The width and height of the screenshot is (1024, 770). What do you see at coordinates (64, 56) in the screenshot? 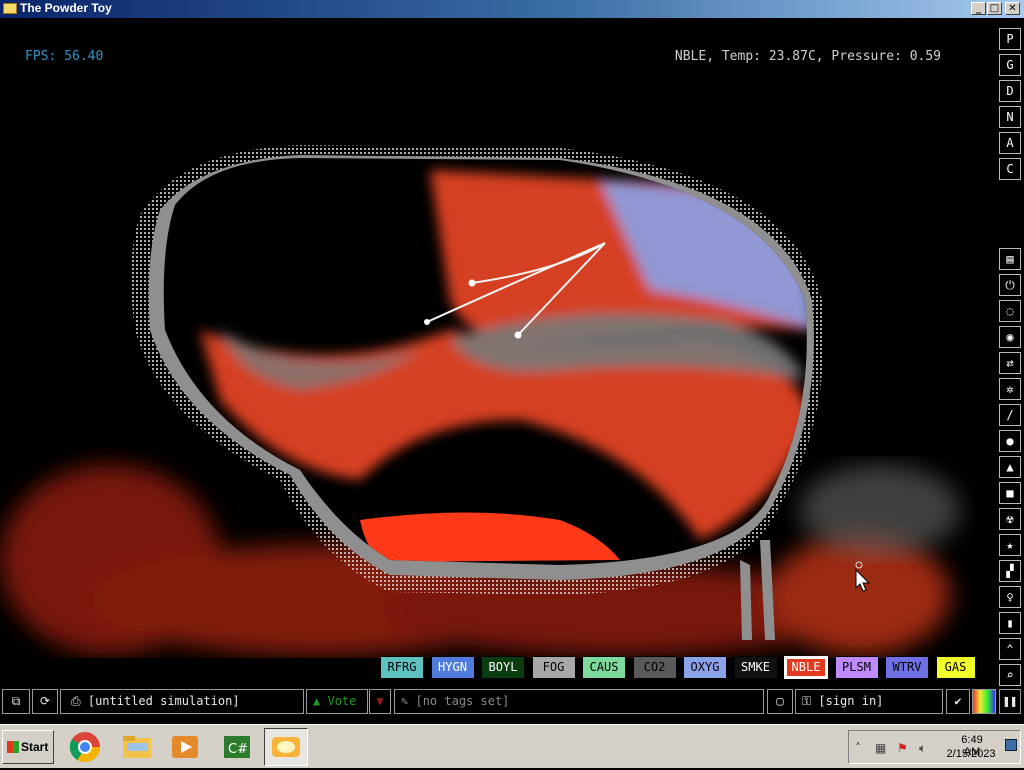
I see `fps-counter: FPS: 56.40` at bounding box center [64, 56].